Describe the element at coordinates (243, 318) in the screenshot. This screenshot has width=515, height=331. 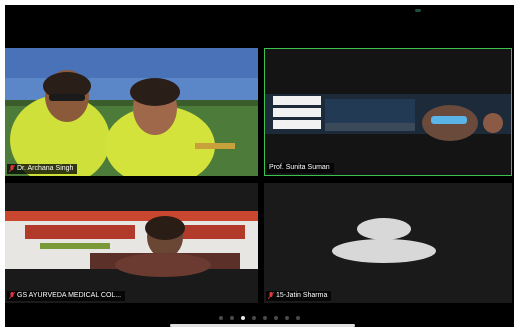
I see `page-dot-active` at that location.